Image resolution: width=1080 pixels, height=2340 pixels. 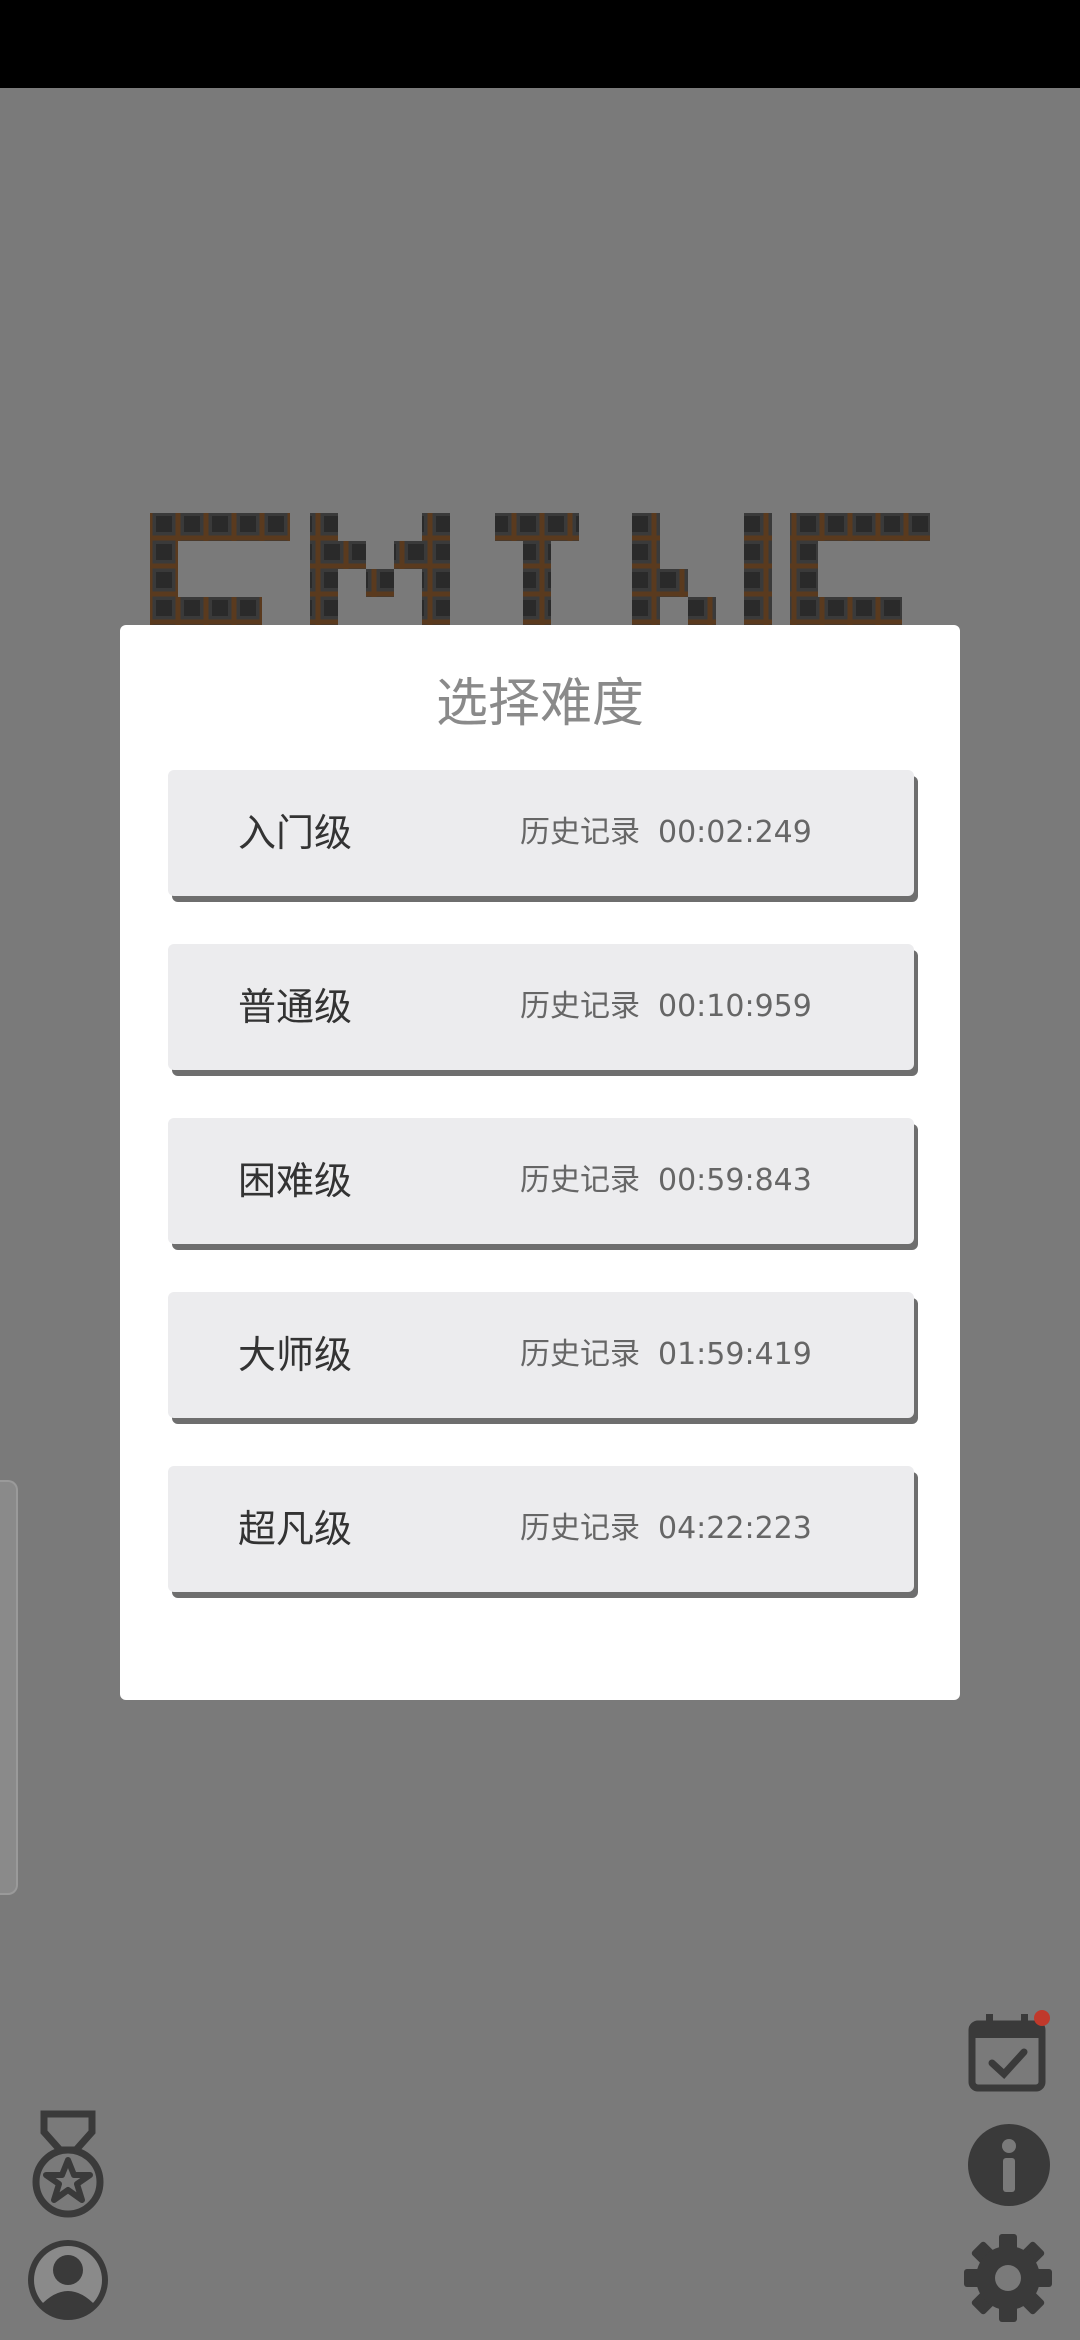 I want to click on level-name: 困难级, so click(x=295, y=1181).